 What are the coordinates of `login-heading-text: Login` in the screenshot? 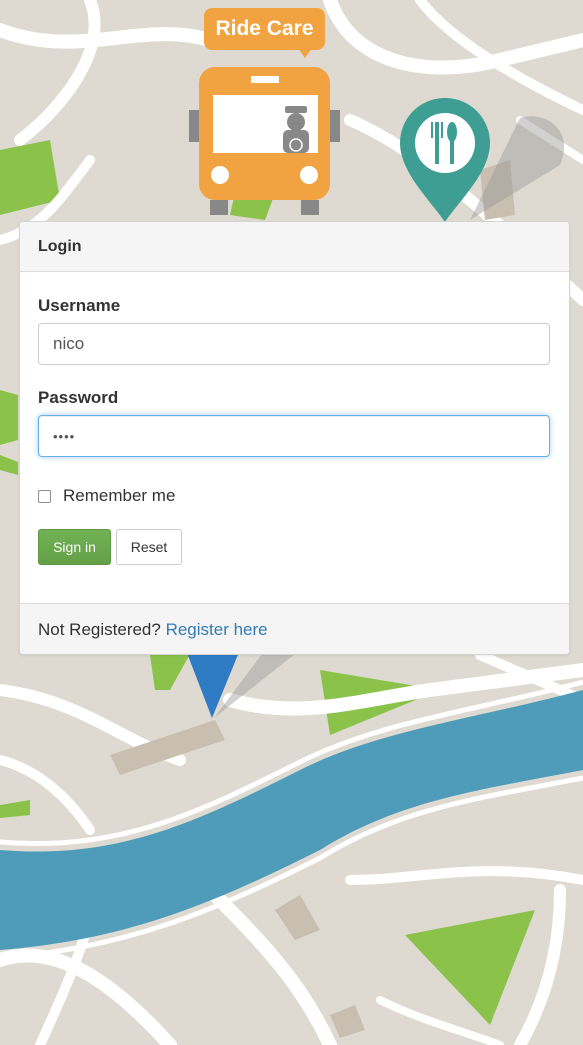 It's located at (60, 246).